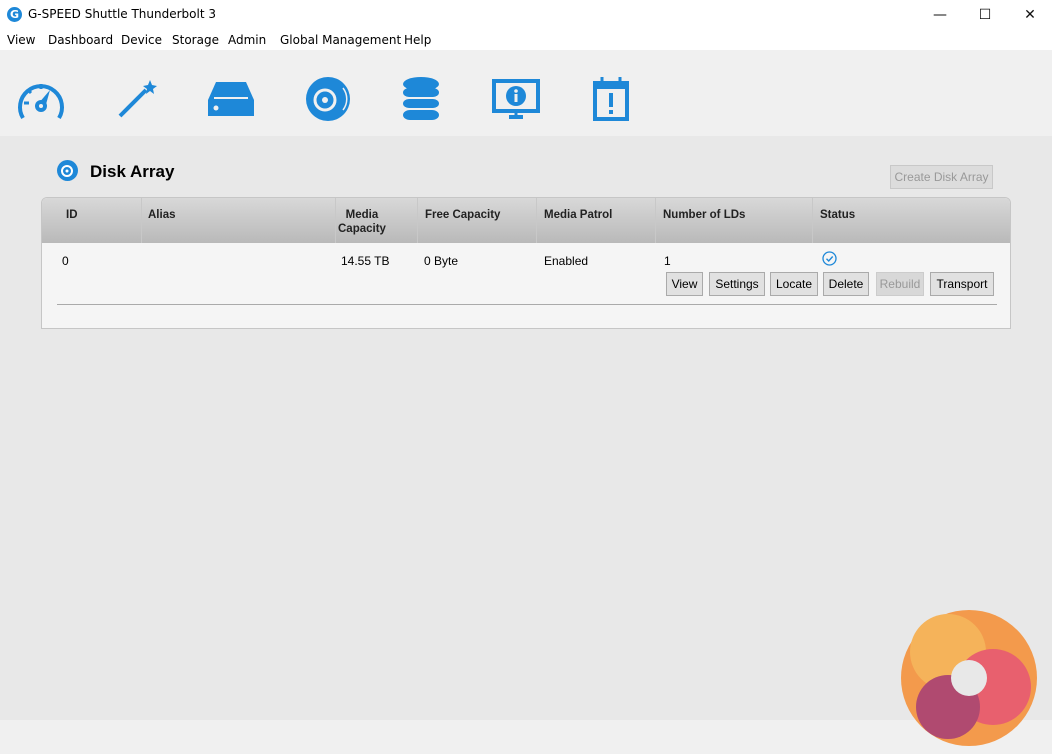 The height and width of the screenshot is (754, 1055). What do you see at coordinates (527, 15) in the screenshot?
I see `title-bar: G G-SPEED Shuttle Thunderbolt 3 — ☐ ✕` at bounding box center [527, 15].